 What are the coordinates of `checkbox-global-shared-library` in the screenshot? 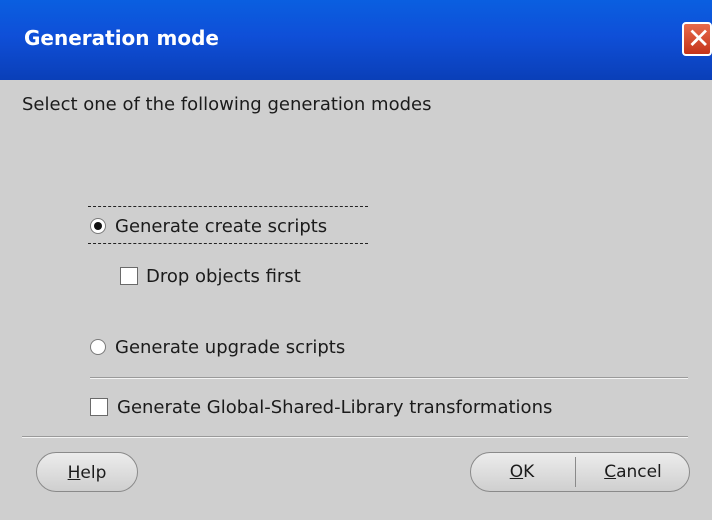 It's located at (99, 407).